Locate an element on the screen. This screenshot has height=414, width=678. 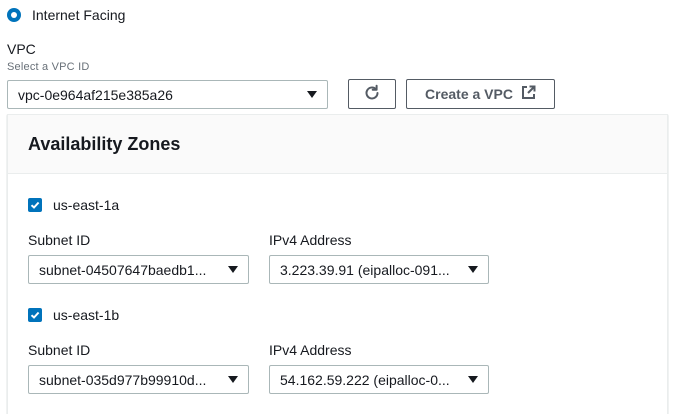
zone-name: us-east-1a is located at coordinates (86, 205).